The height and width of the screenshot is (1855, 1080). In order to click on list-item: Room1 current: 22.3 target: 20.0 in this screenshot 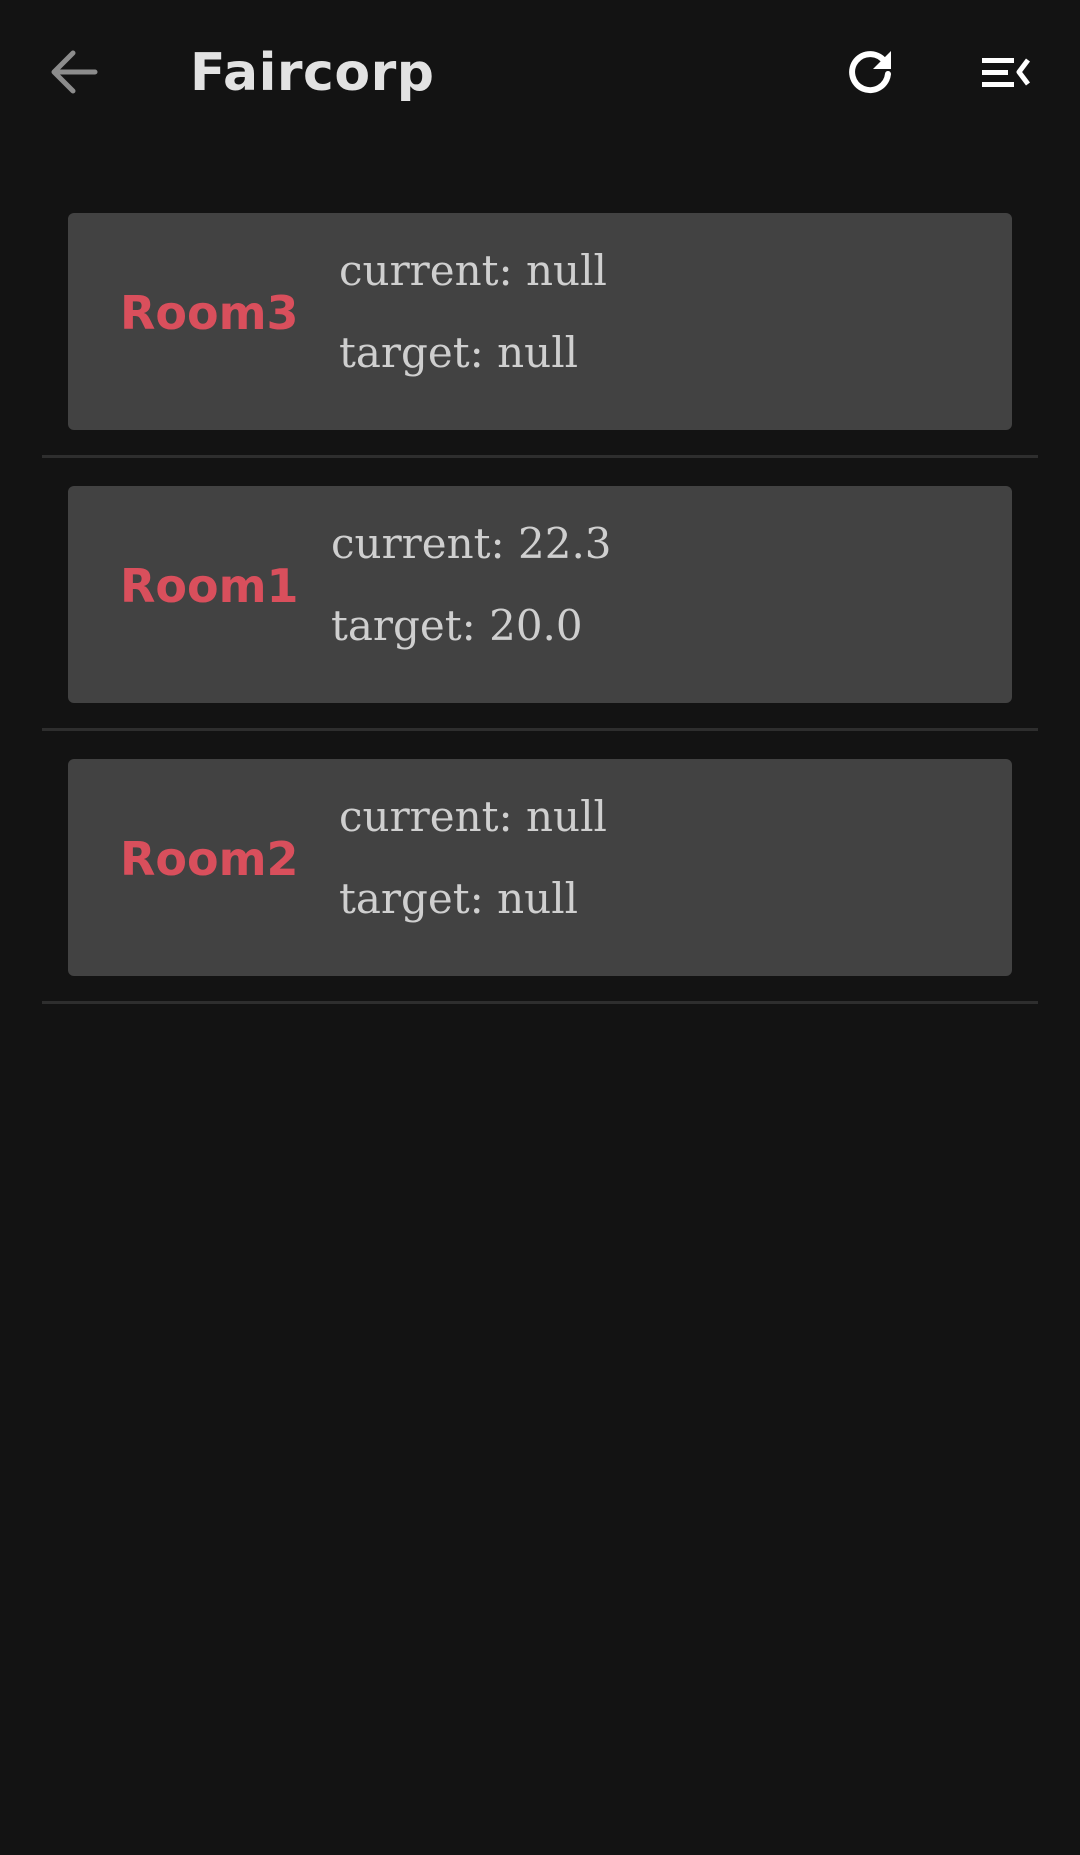, I will do `click(540, 623)`.